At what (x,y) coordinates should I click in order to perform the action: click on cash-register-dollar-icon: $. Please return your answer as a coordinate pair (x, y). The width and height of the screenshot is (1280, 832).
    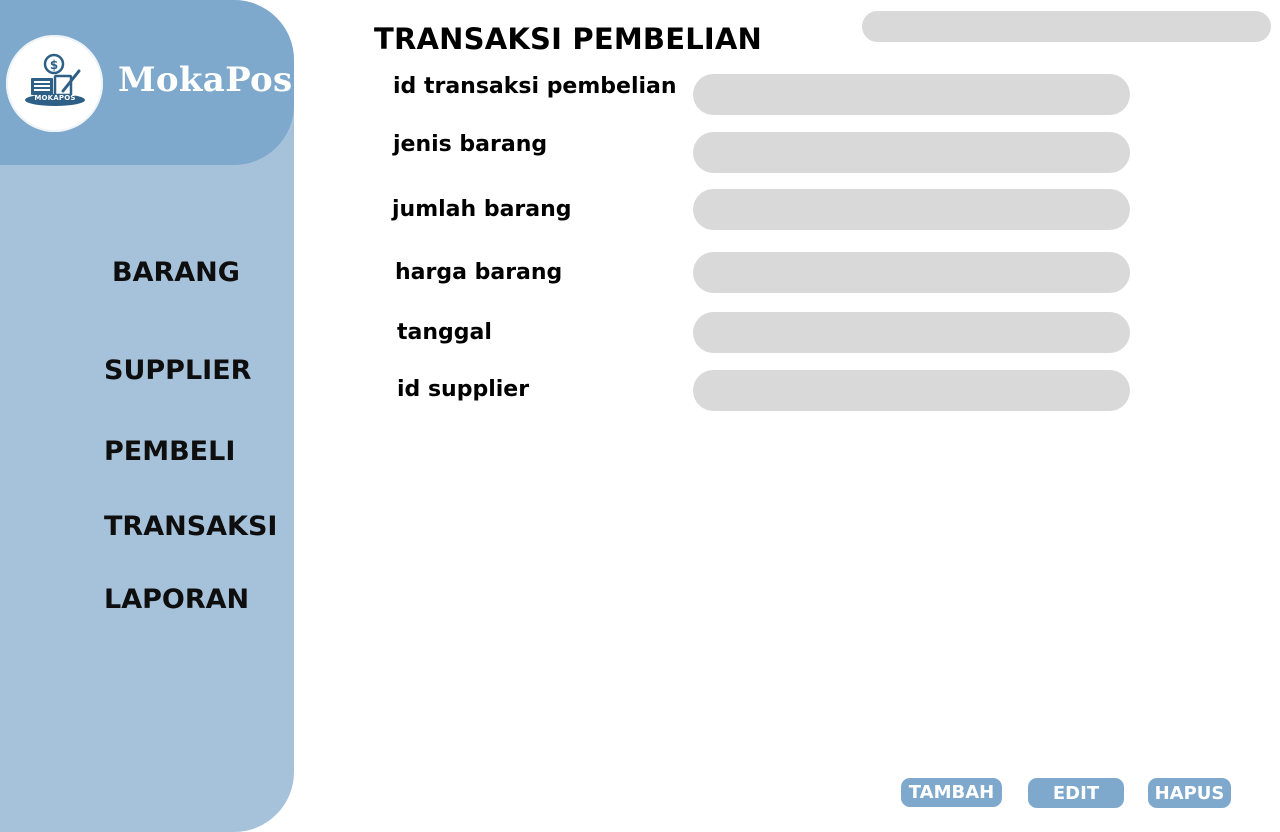
    Looking at the image, I should click on (55, 79).